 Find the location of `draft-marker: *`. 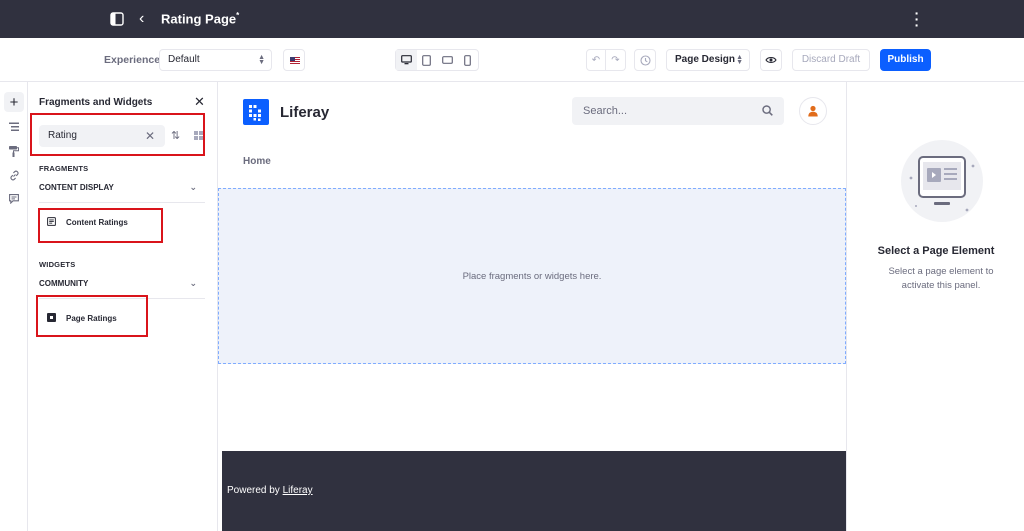

draft-marker: * is located at coordinates (238, 15).